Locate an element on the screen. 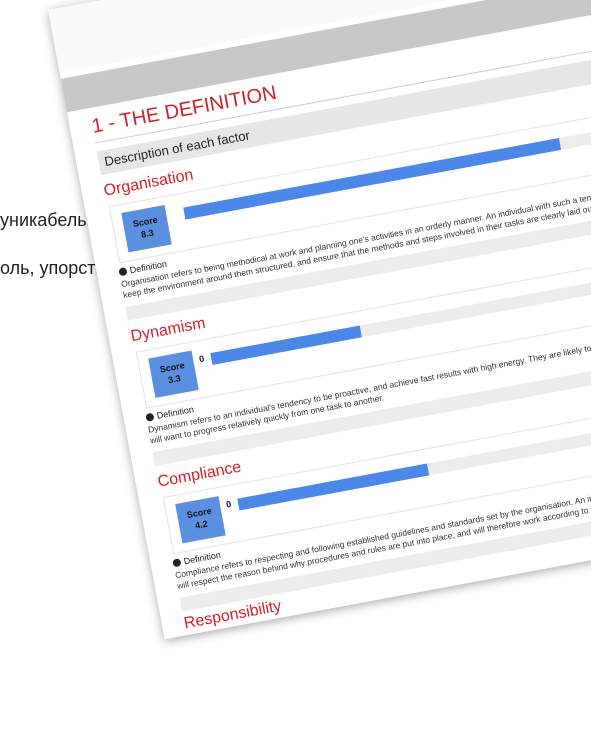  score-badge: Score 8.3 is located at coordinates (146, 229).